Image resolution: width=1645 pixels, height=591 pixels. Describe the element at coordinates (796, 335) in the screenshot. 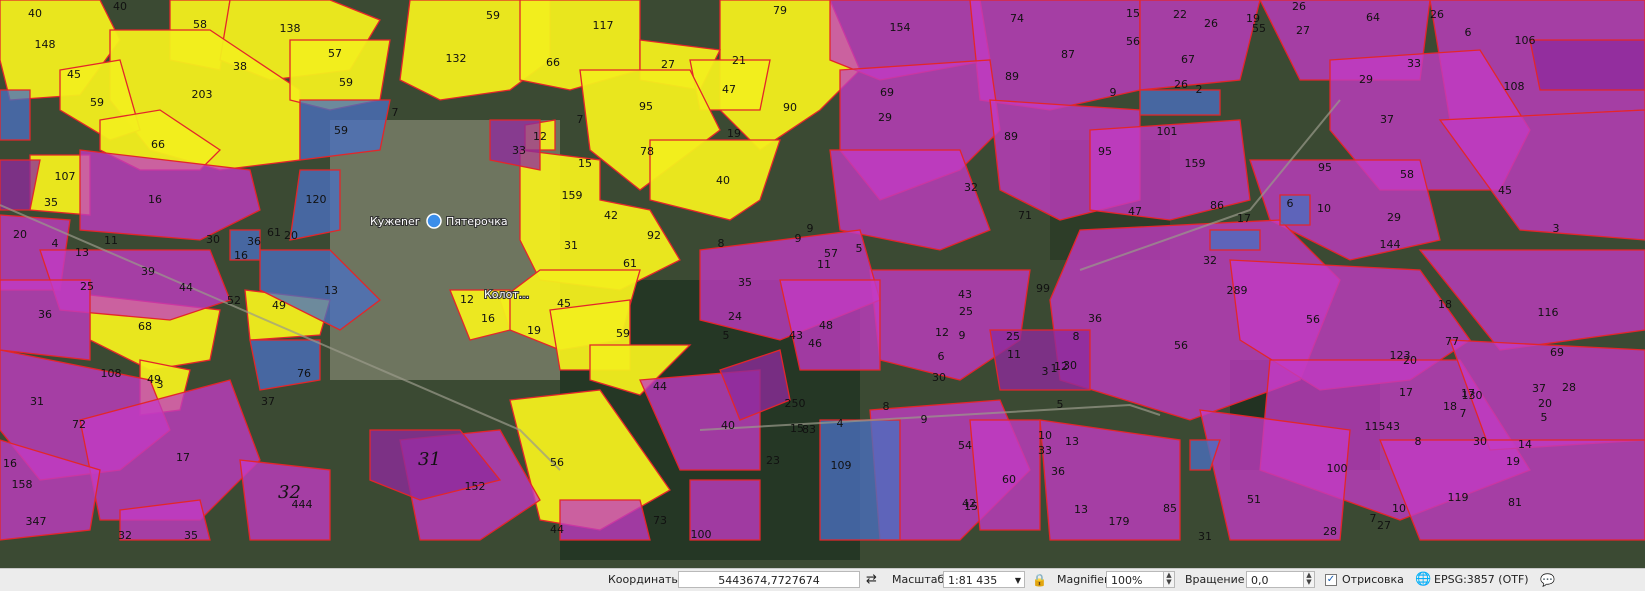

I see `field-number-label: 43` at that location.